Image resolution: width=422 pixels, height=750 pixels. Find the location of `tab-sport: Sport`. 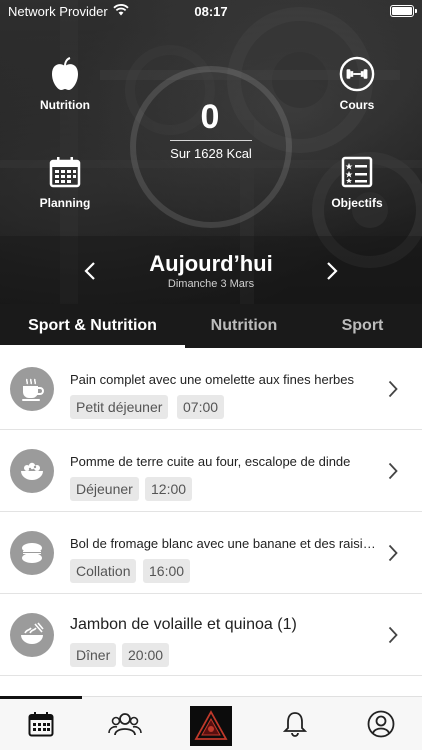

tab-sport: Sport is located at coordinates (362, 326).